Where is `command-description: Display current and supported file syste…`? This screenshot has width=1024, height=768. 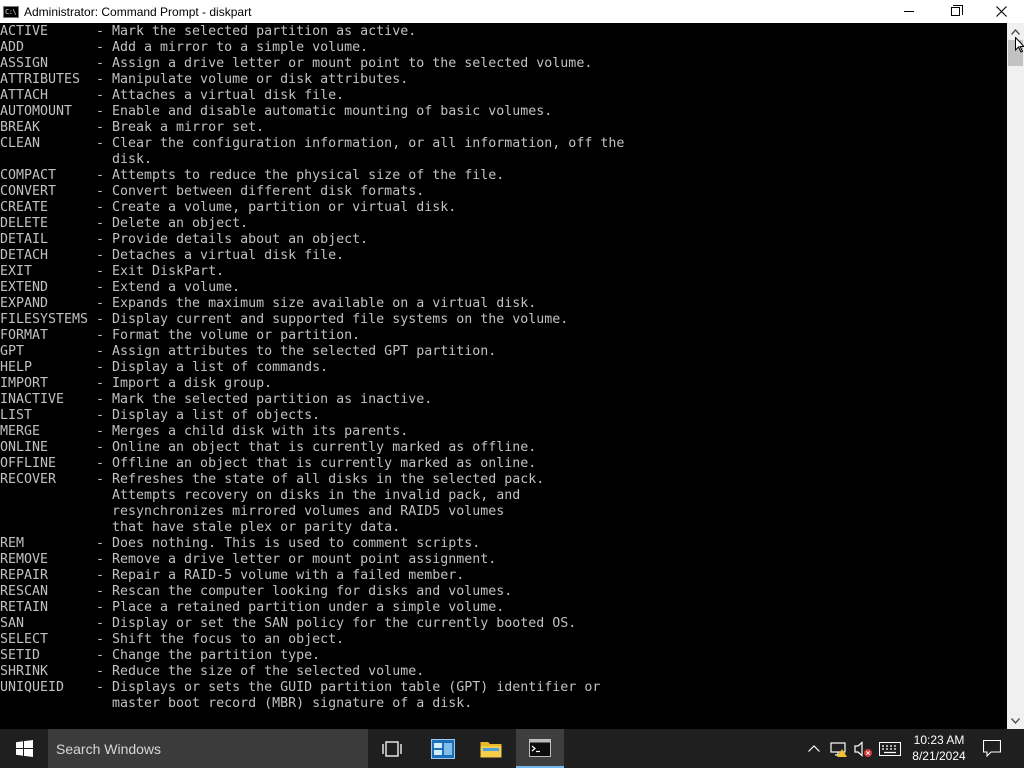 command-description: Display current and supported file syste… is located at coordinates (340, 319).